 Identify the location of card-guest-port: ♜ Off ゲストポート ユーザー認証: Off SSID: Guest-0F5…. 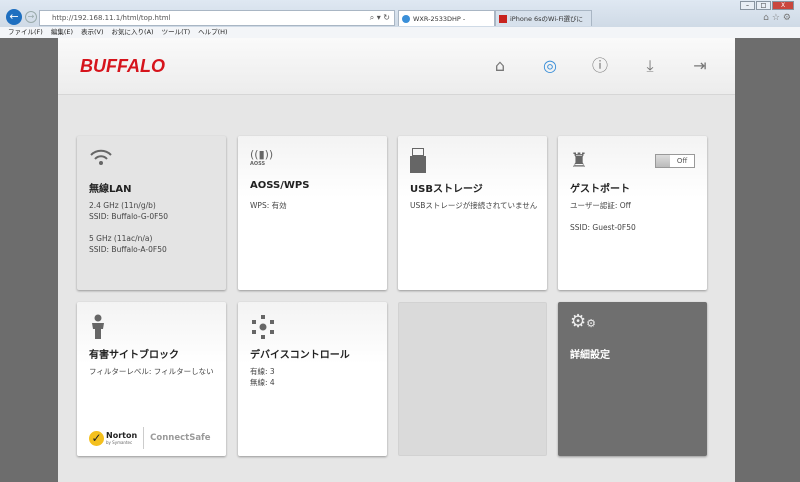
(632, 213).